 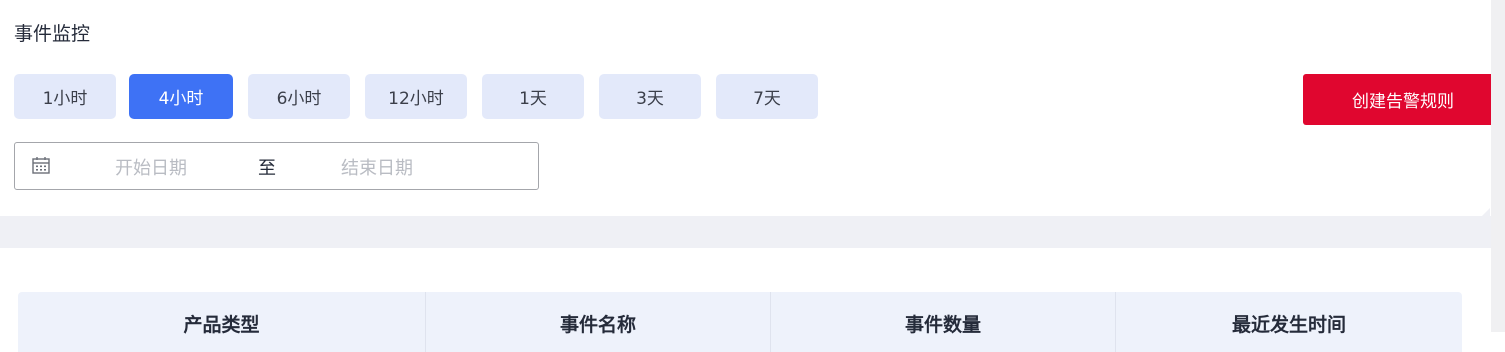 What do you see at coordinates (222, 322) in the screenshot?
I see `column-header-product-type: 产品类型` at bounding box center [222, 322].